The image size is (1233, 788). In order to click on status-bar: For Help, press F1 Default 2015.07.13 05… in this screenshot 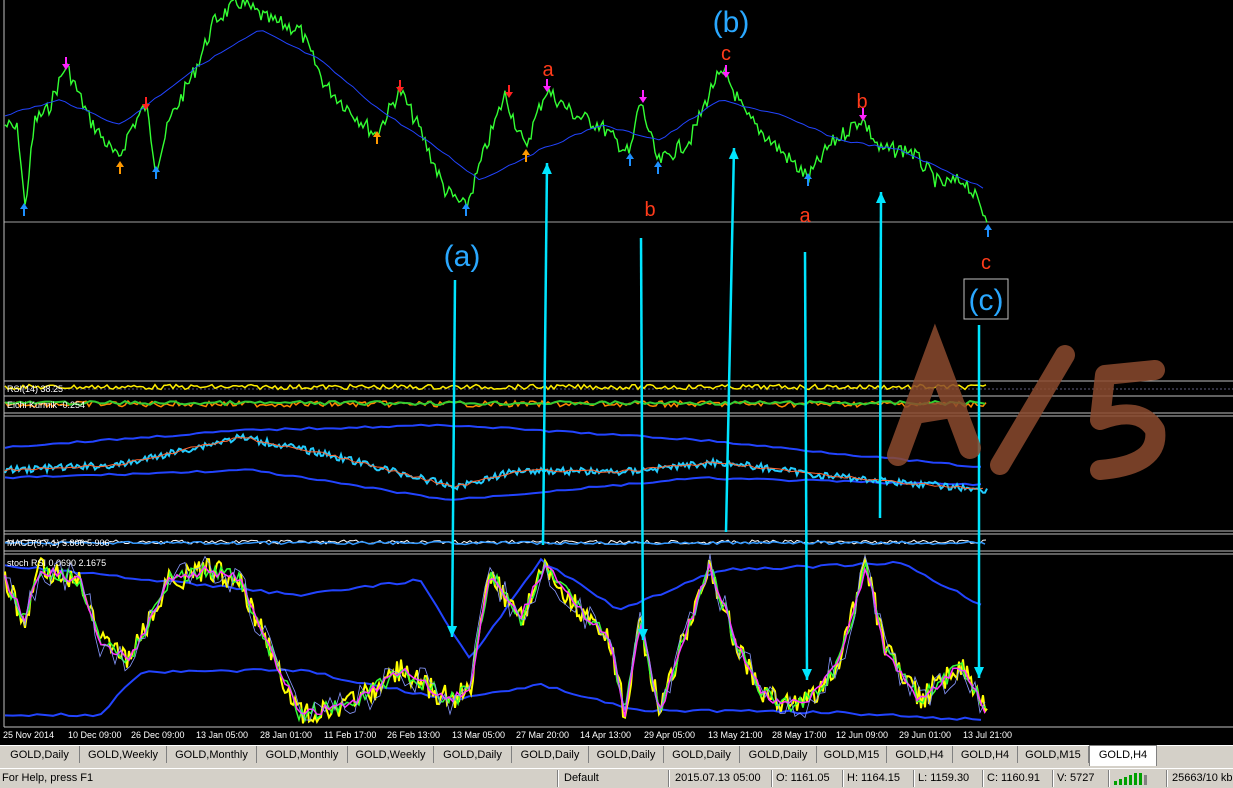, I will do `click(616, 778)`.